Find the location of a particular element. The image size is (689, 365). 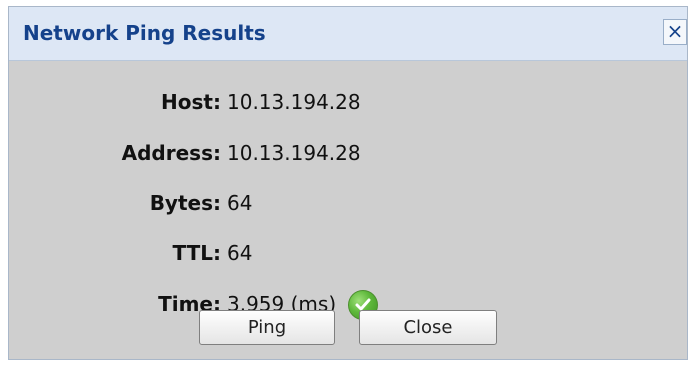

host-label: Host: is located at coordinates (191, 102).